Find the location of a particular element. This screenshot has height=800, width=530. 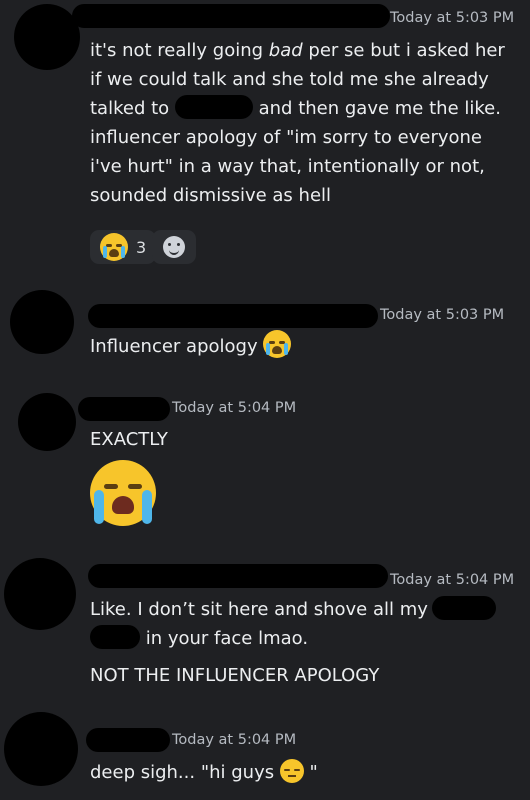

message-text: deep sigh... "hi guys is located at coordinates (185, 772).